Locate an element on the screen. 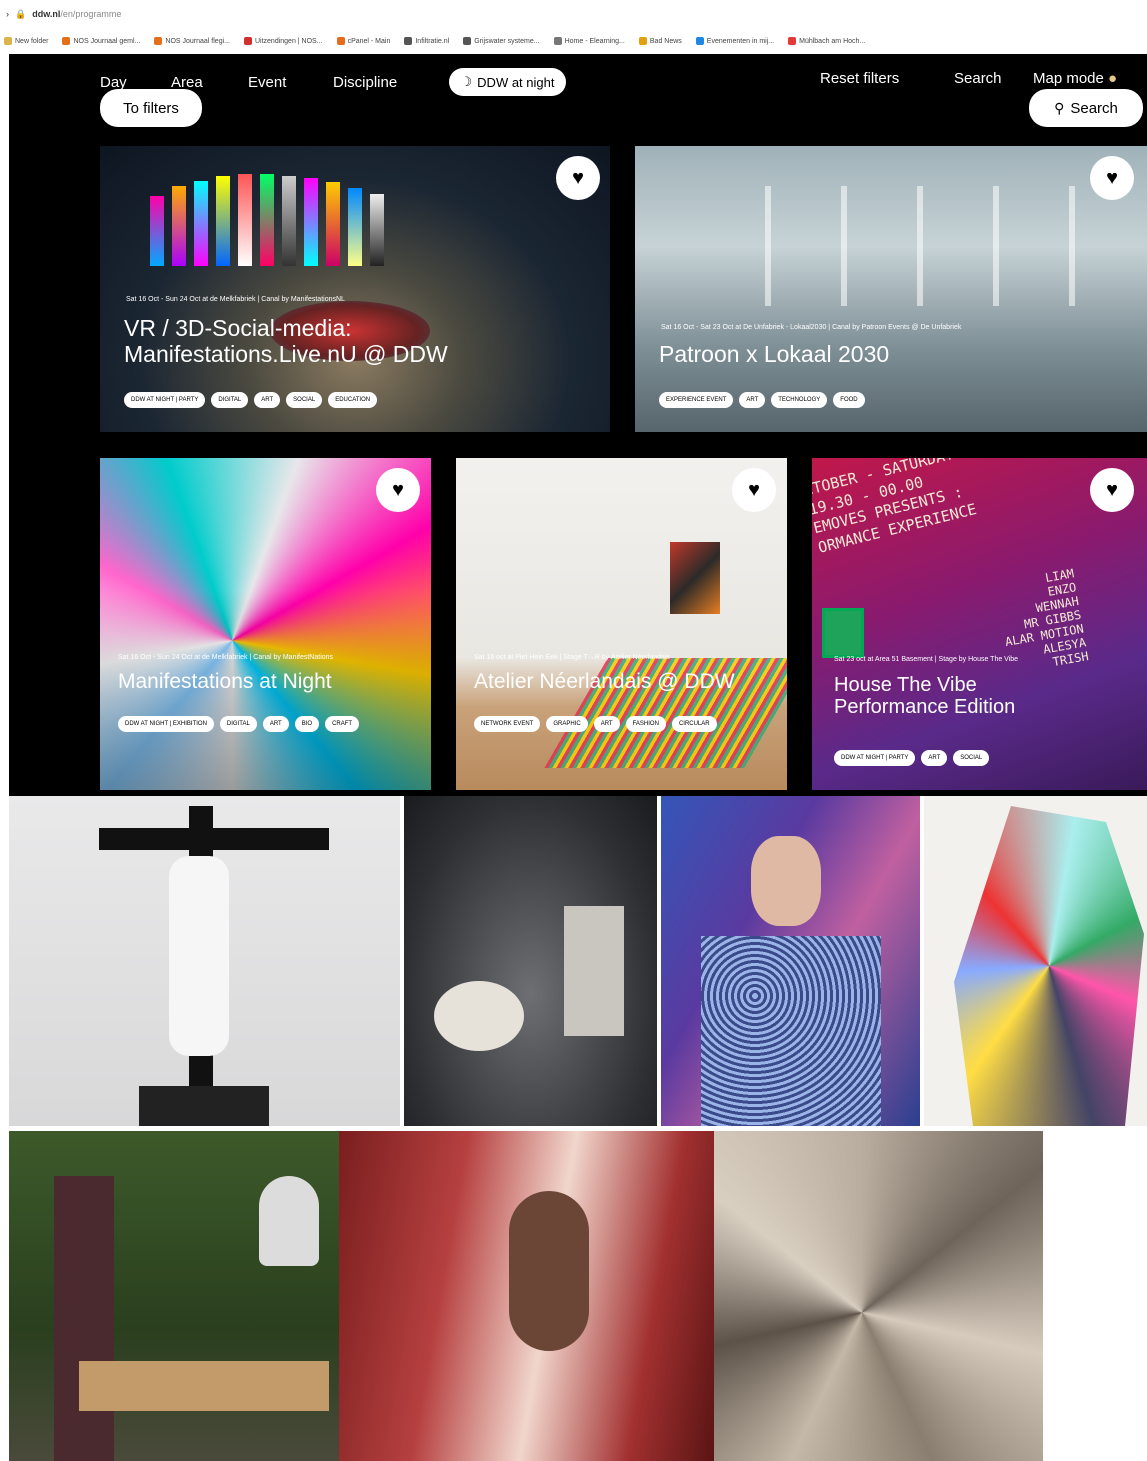 The image size is (1147, 1461). map-mode-label: Map mode is located at coordinates (1068, 78).